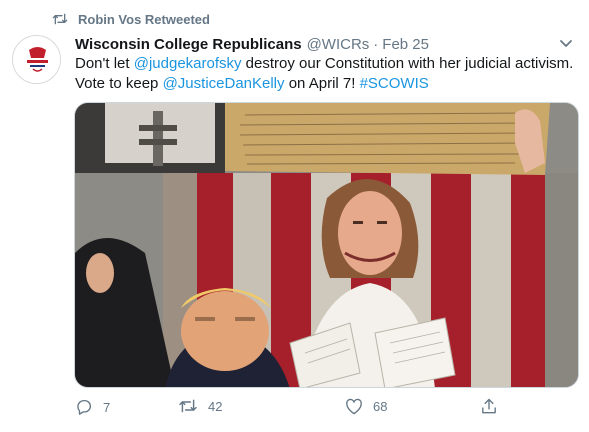 The image size is (589, 432). What do you see at coordinates (84, 407) in the screenshot?
I see `reply-icon` at bounding box center [84, 407].